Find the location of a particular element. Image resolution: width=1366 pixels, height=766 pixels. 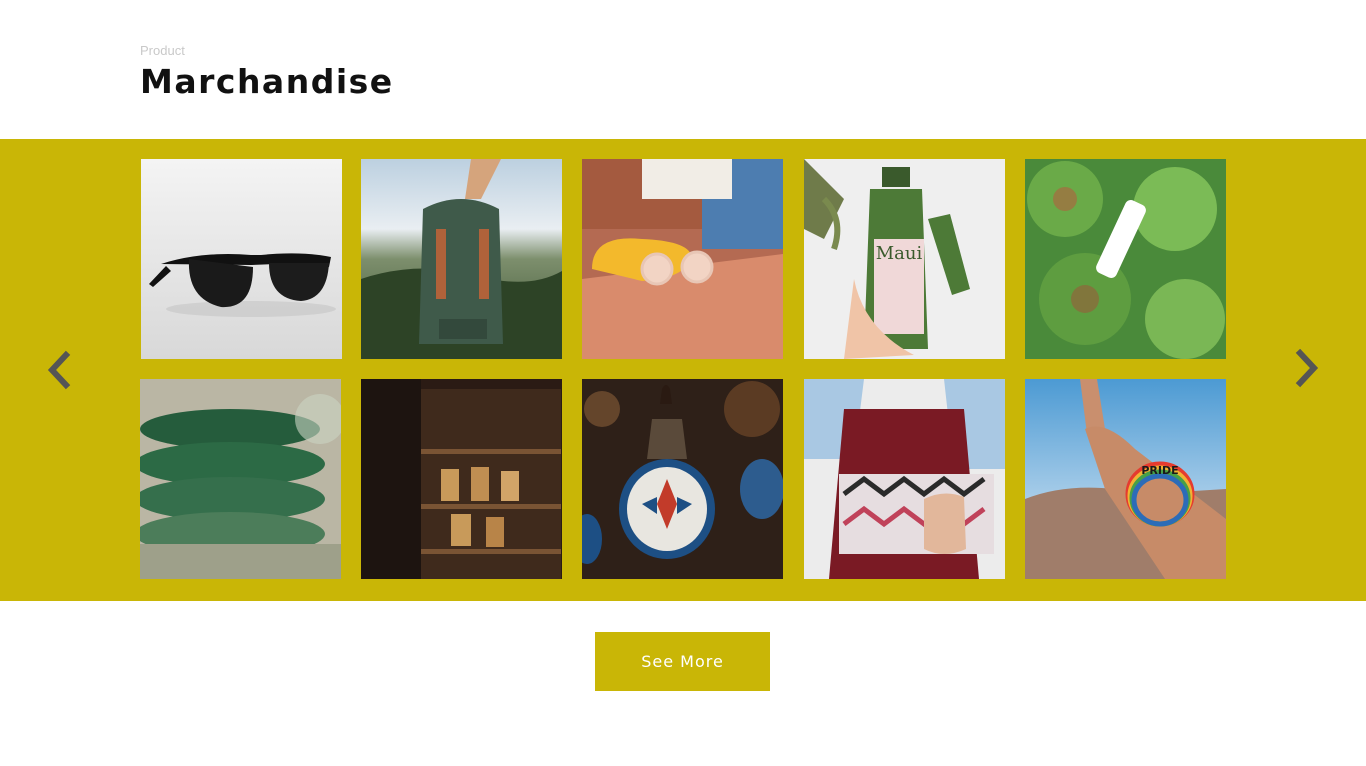

section-eyebrow: Product is located at coordinates (162, 50).